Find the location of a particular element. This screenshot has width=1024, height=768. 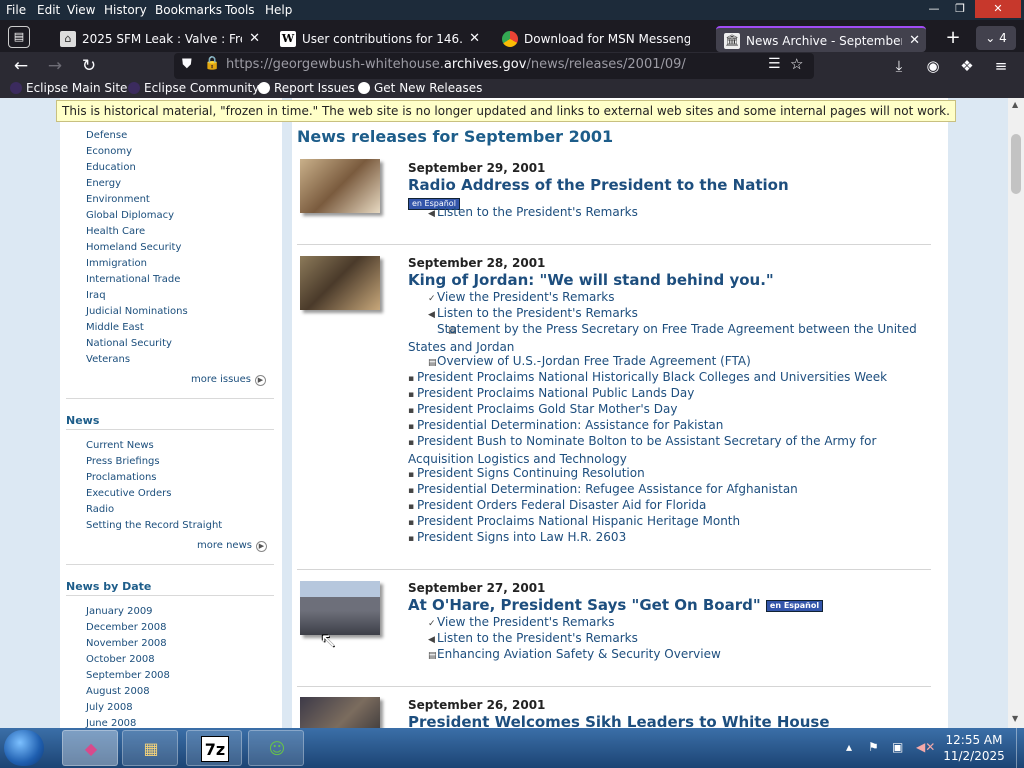

more-issues-link: more issues ▶ is located at coordinates (228, 380).